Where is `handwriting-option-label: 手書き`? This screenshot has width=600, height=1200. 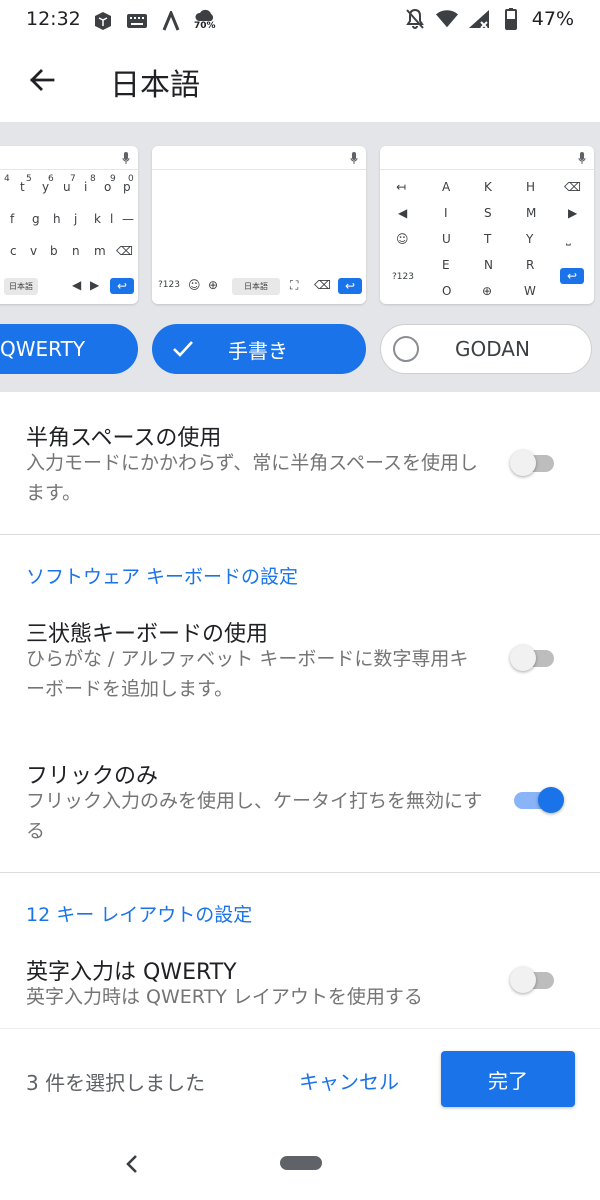 handwriting-option-label: 手書き is located at coordinates (258, 350).